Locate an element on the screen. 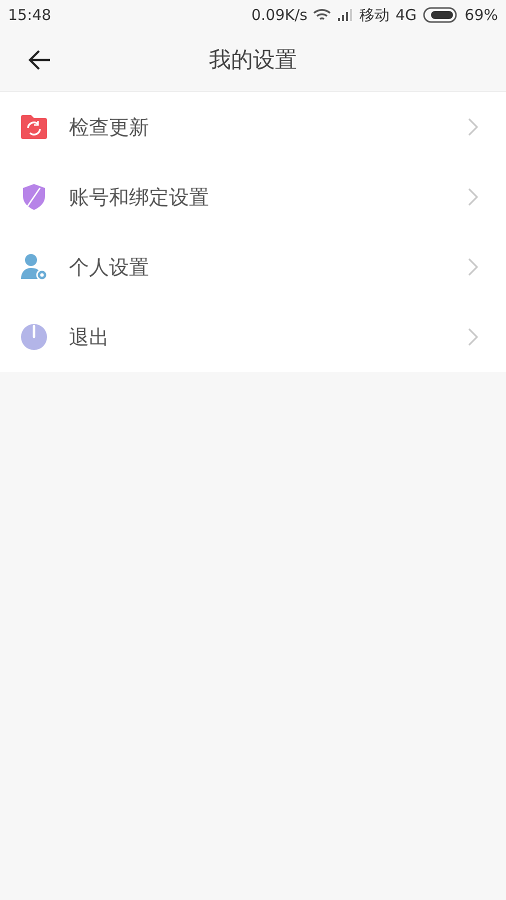 The image size is (506, 900). settings-row: 退出 is located at coordinates (253, 337).